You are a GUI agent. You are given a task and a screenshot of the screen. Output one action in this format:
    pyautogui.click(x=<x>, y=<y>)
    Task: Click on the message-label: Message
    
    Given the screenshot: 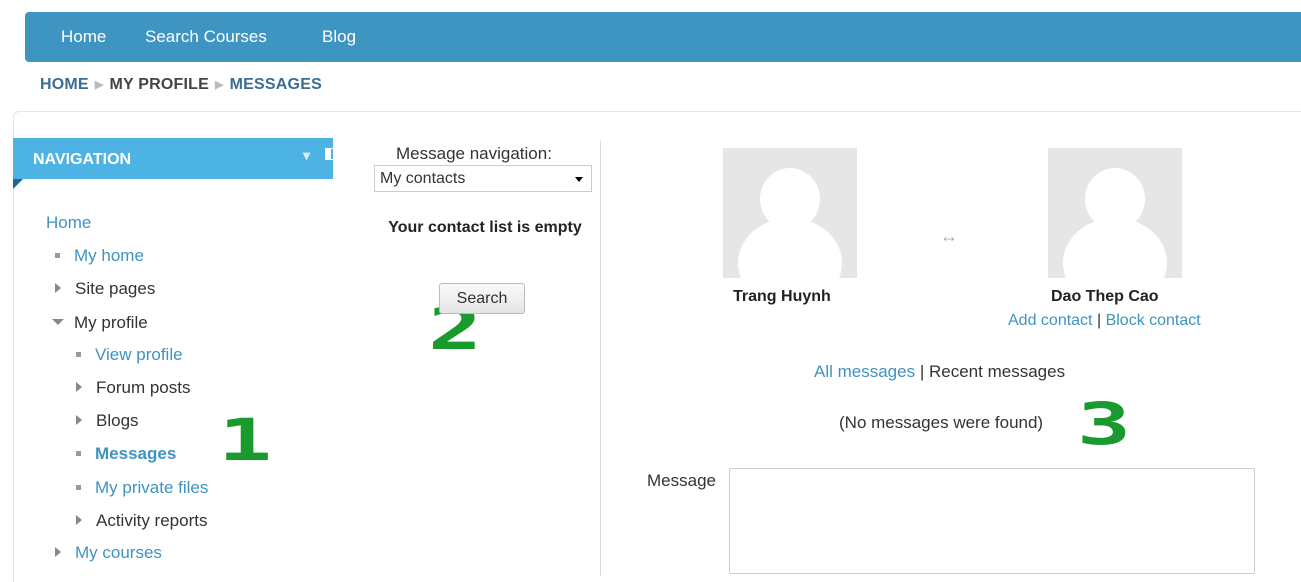 What is the action you would take?
    pyautogui.click(x=681, y=480)
    